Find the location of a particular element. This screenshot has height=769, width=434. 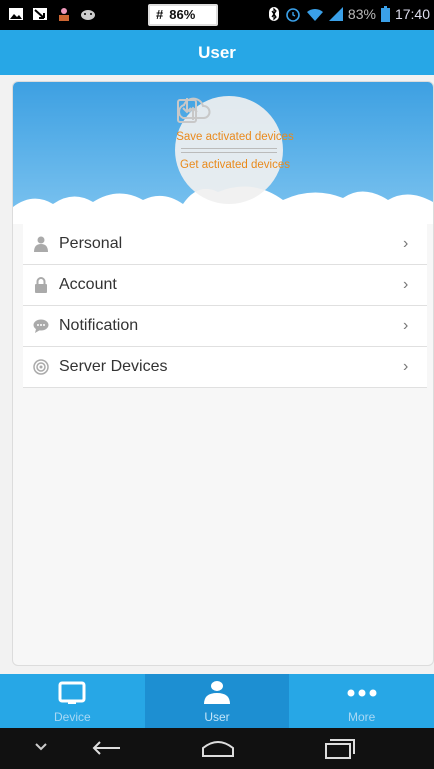

bluetooth-icon is located at coordinates (273, 14).